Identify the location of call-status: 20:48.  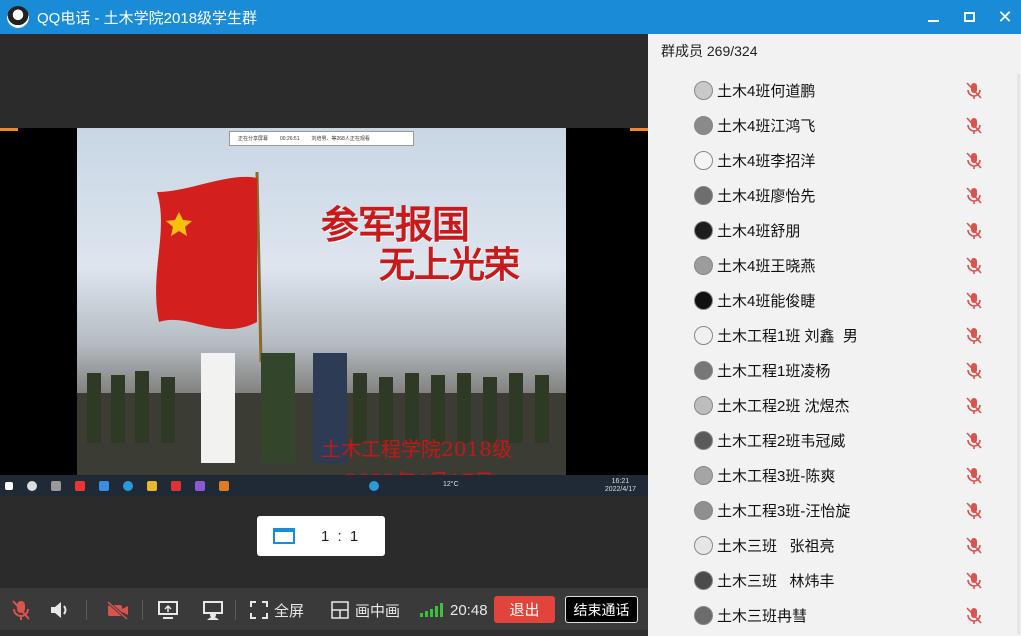
(454, 610).